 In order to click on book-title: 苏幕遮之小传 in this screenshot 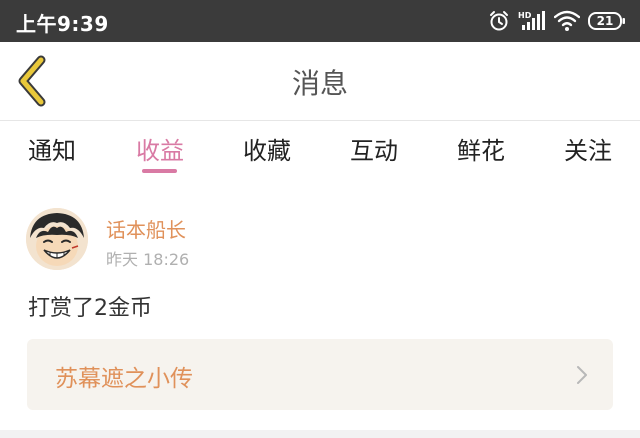, I will do `click(124, 379)`.